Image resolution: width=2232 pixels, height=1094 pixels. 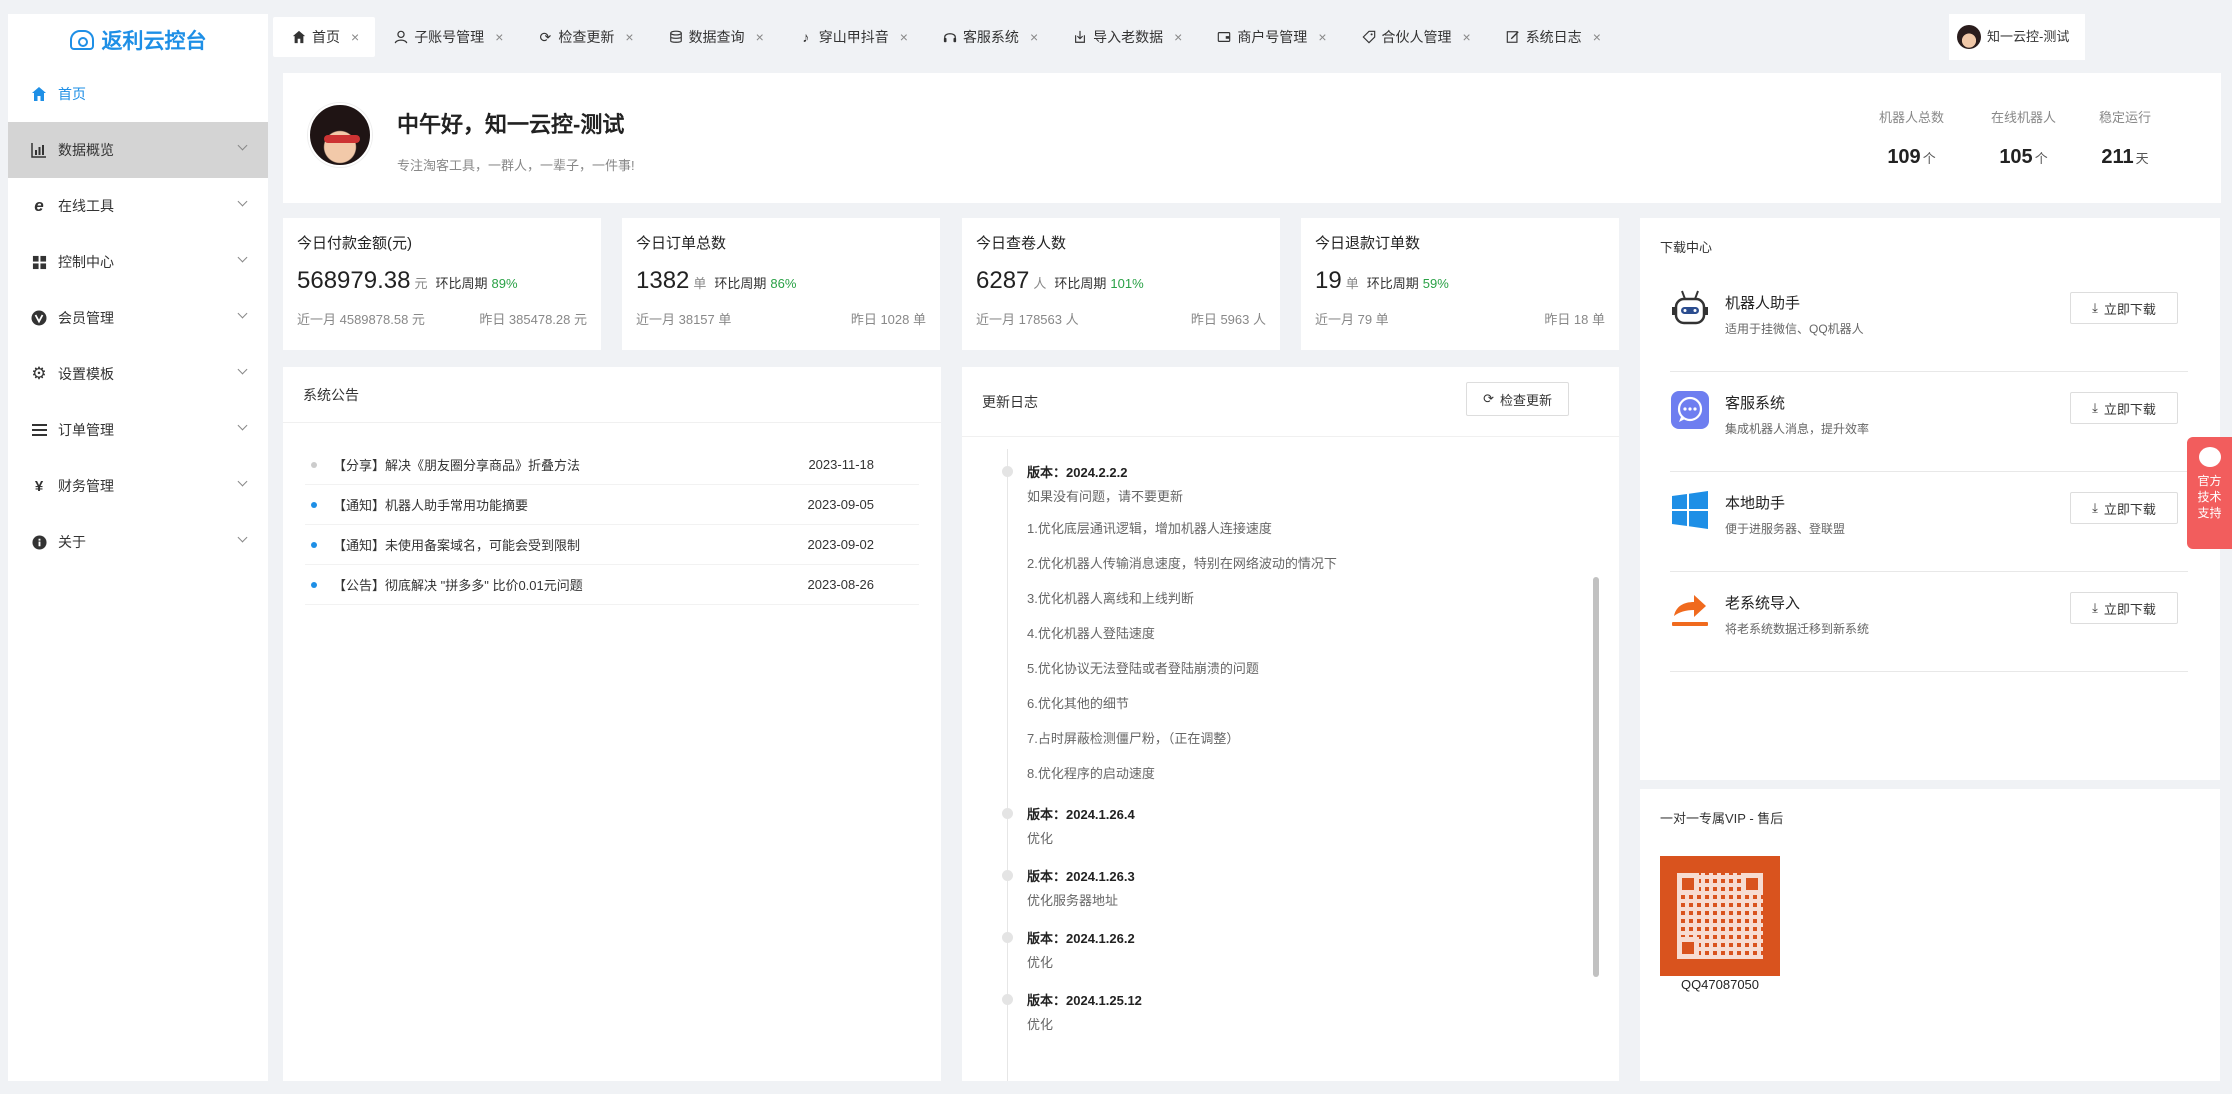 I want to click on qq-number: QQ47087050, so click(x=1720, y=984).